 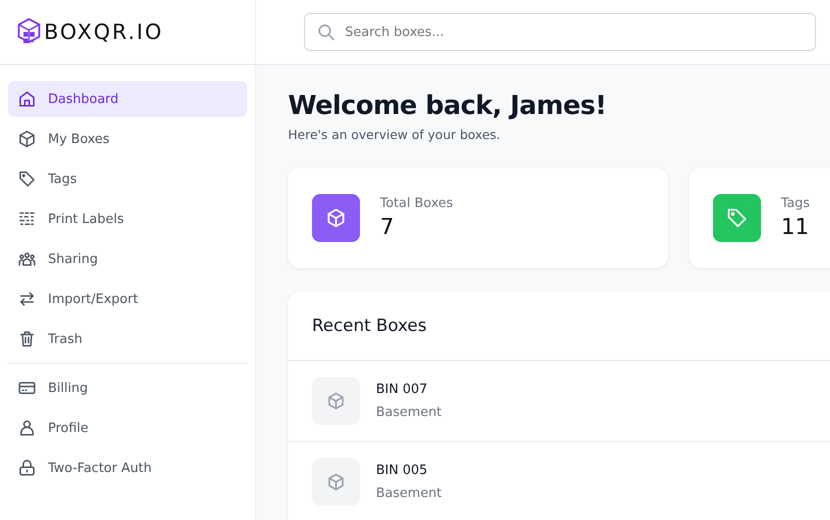 I want to click on sidebar-item: Two-Factor Auth, so click(x=127, y=468).